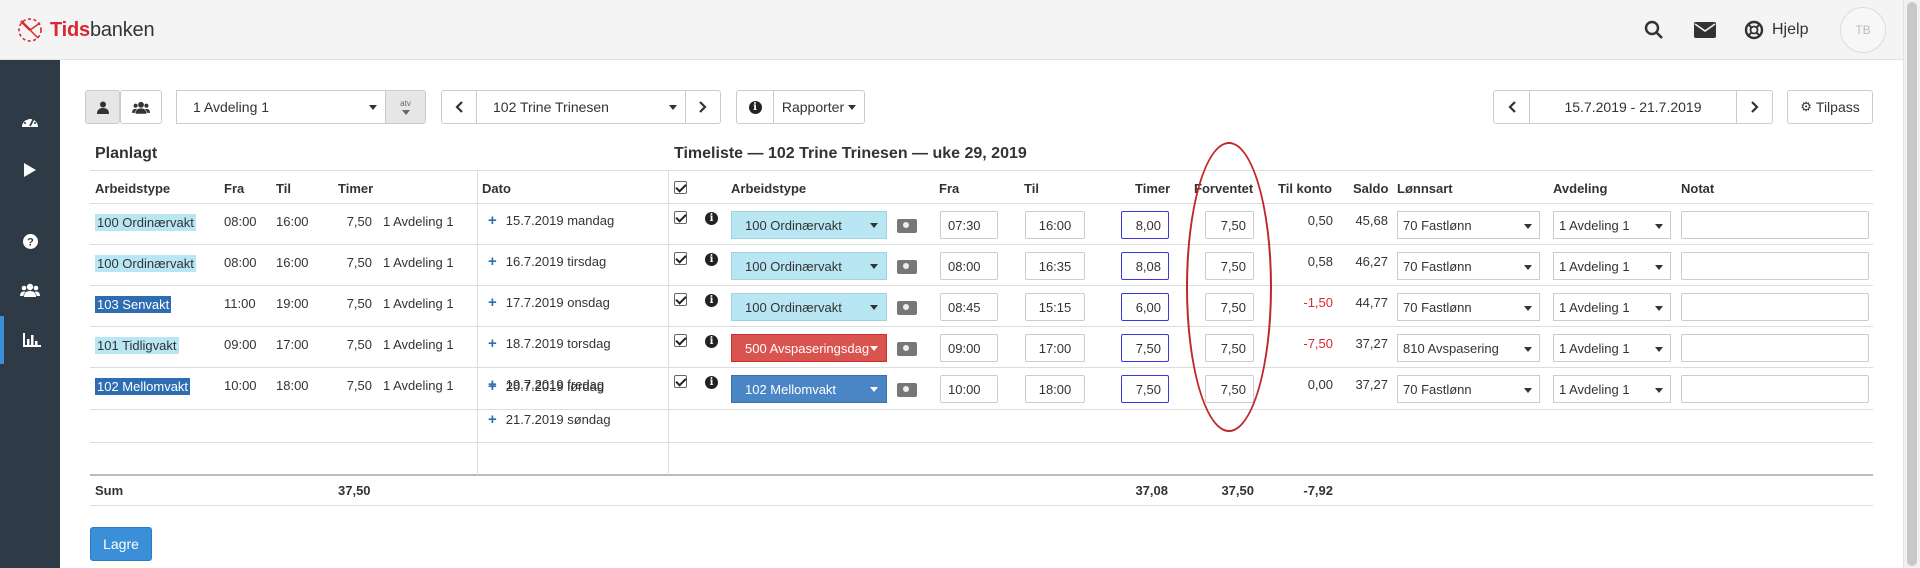 This screenshot has height=568, width=1920. I want to click on group-icon, so click(141, 107).